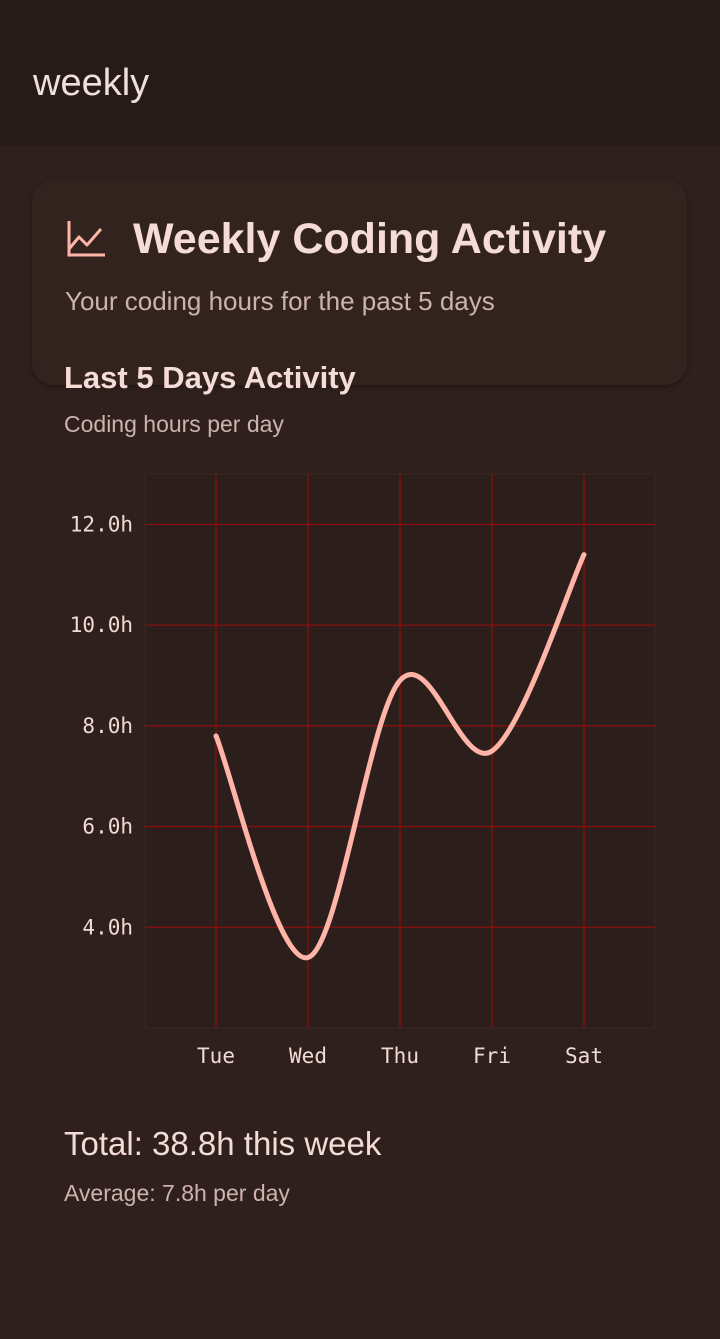 This screenshot has width=720, height=1339. I want to click on x-tick-label: Tue, so click(216, 1056).